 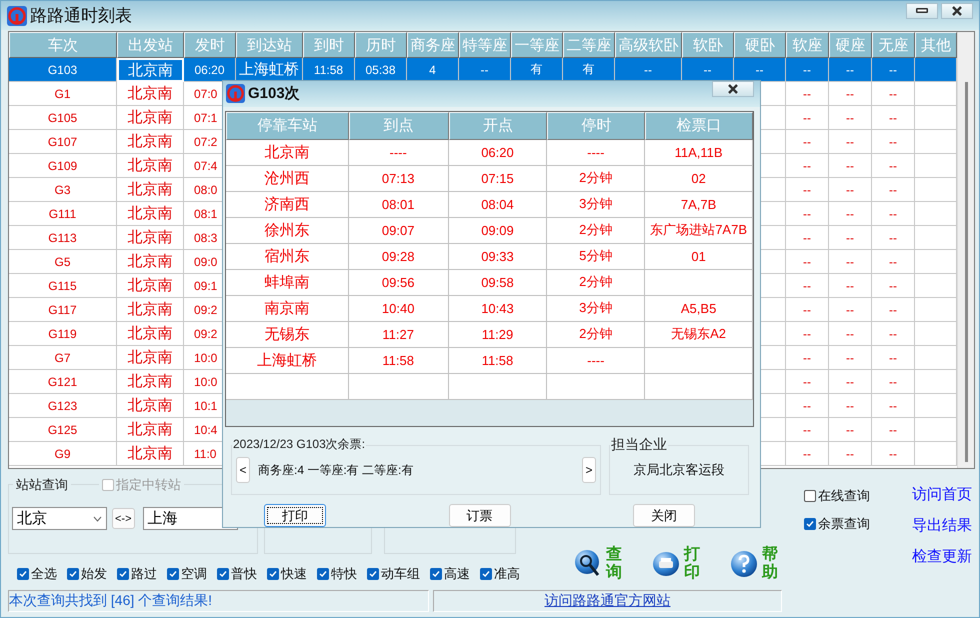 What do you see at coordinates (483, 70) in the screenshot?
I see `table-row: G103 北京南 06:20 上海虹桥 11:58 05:38 4 -- 有 有 -- -- -- -- -- --` at bounding box center [483, 70].